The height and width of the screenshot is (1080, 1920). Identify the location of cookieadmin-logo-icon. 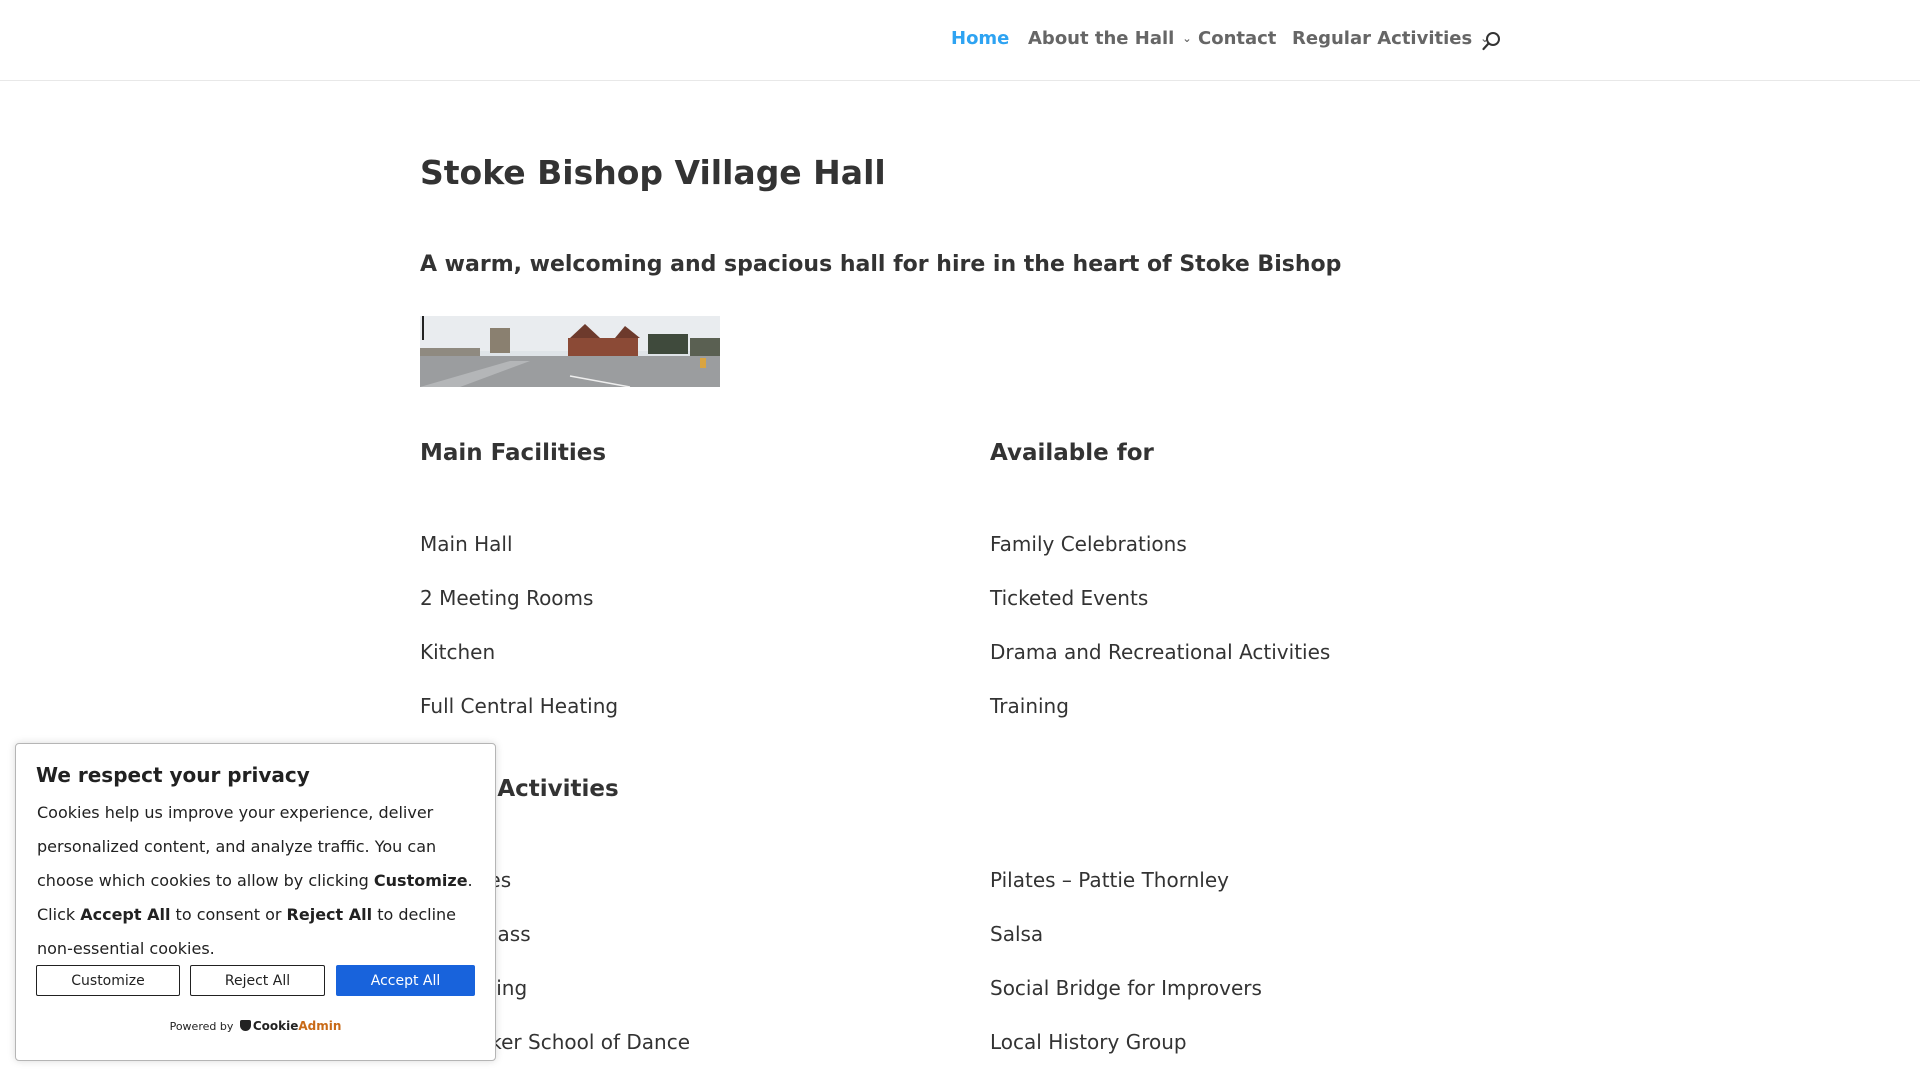
(245, 1025).